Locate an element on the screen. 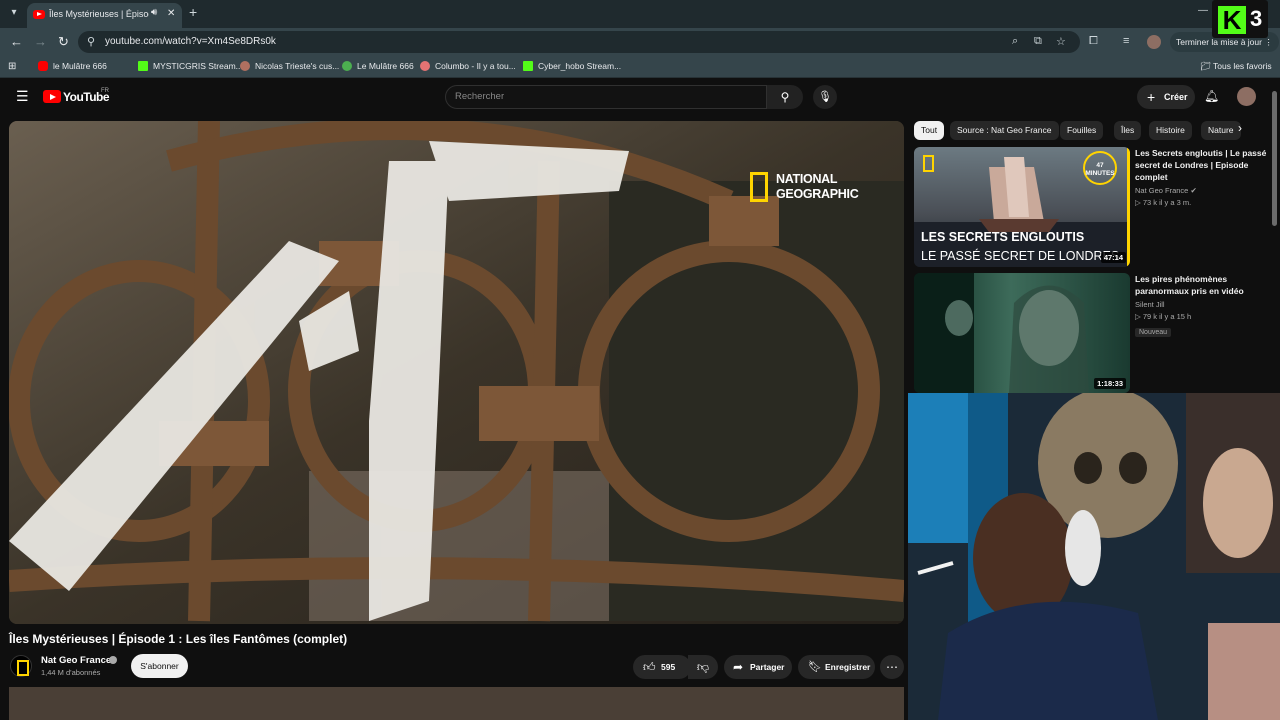  reload-icon: ↻ is located at coordinates (63, 42).